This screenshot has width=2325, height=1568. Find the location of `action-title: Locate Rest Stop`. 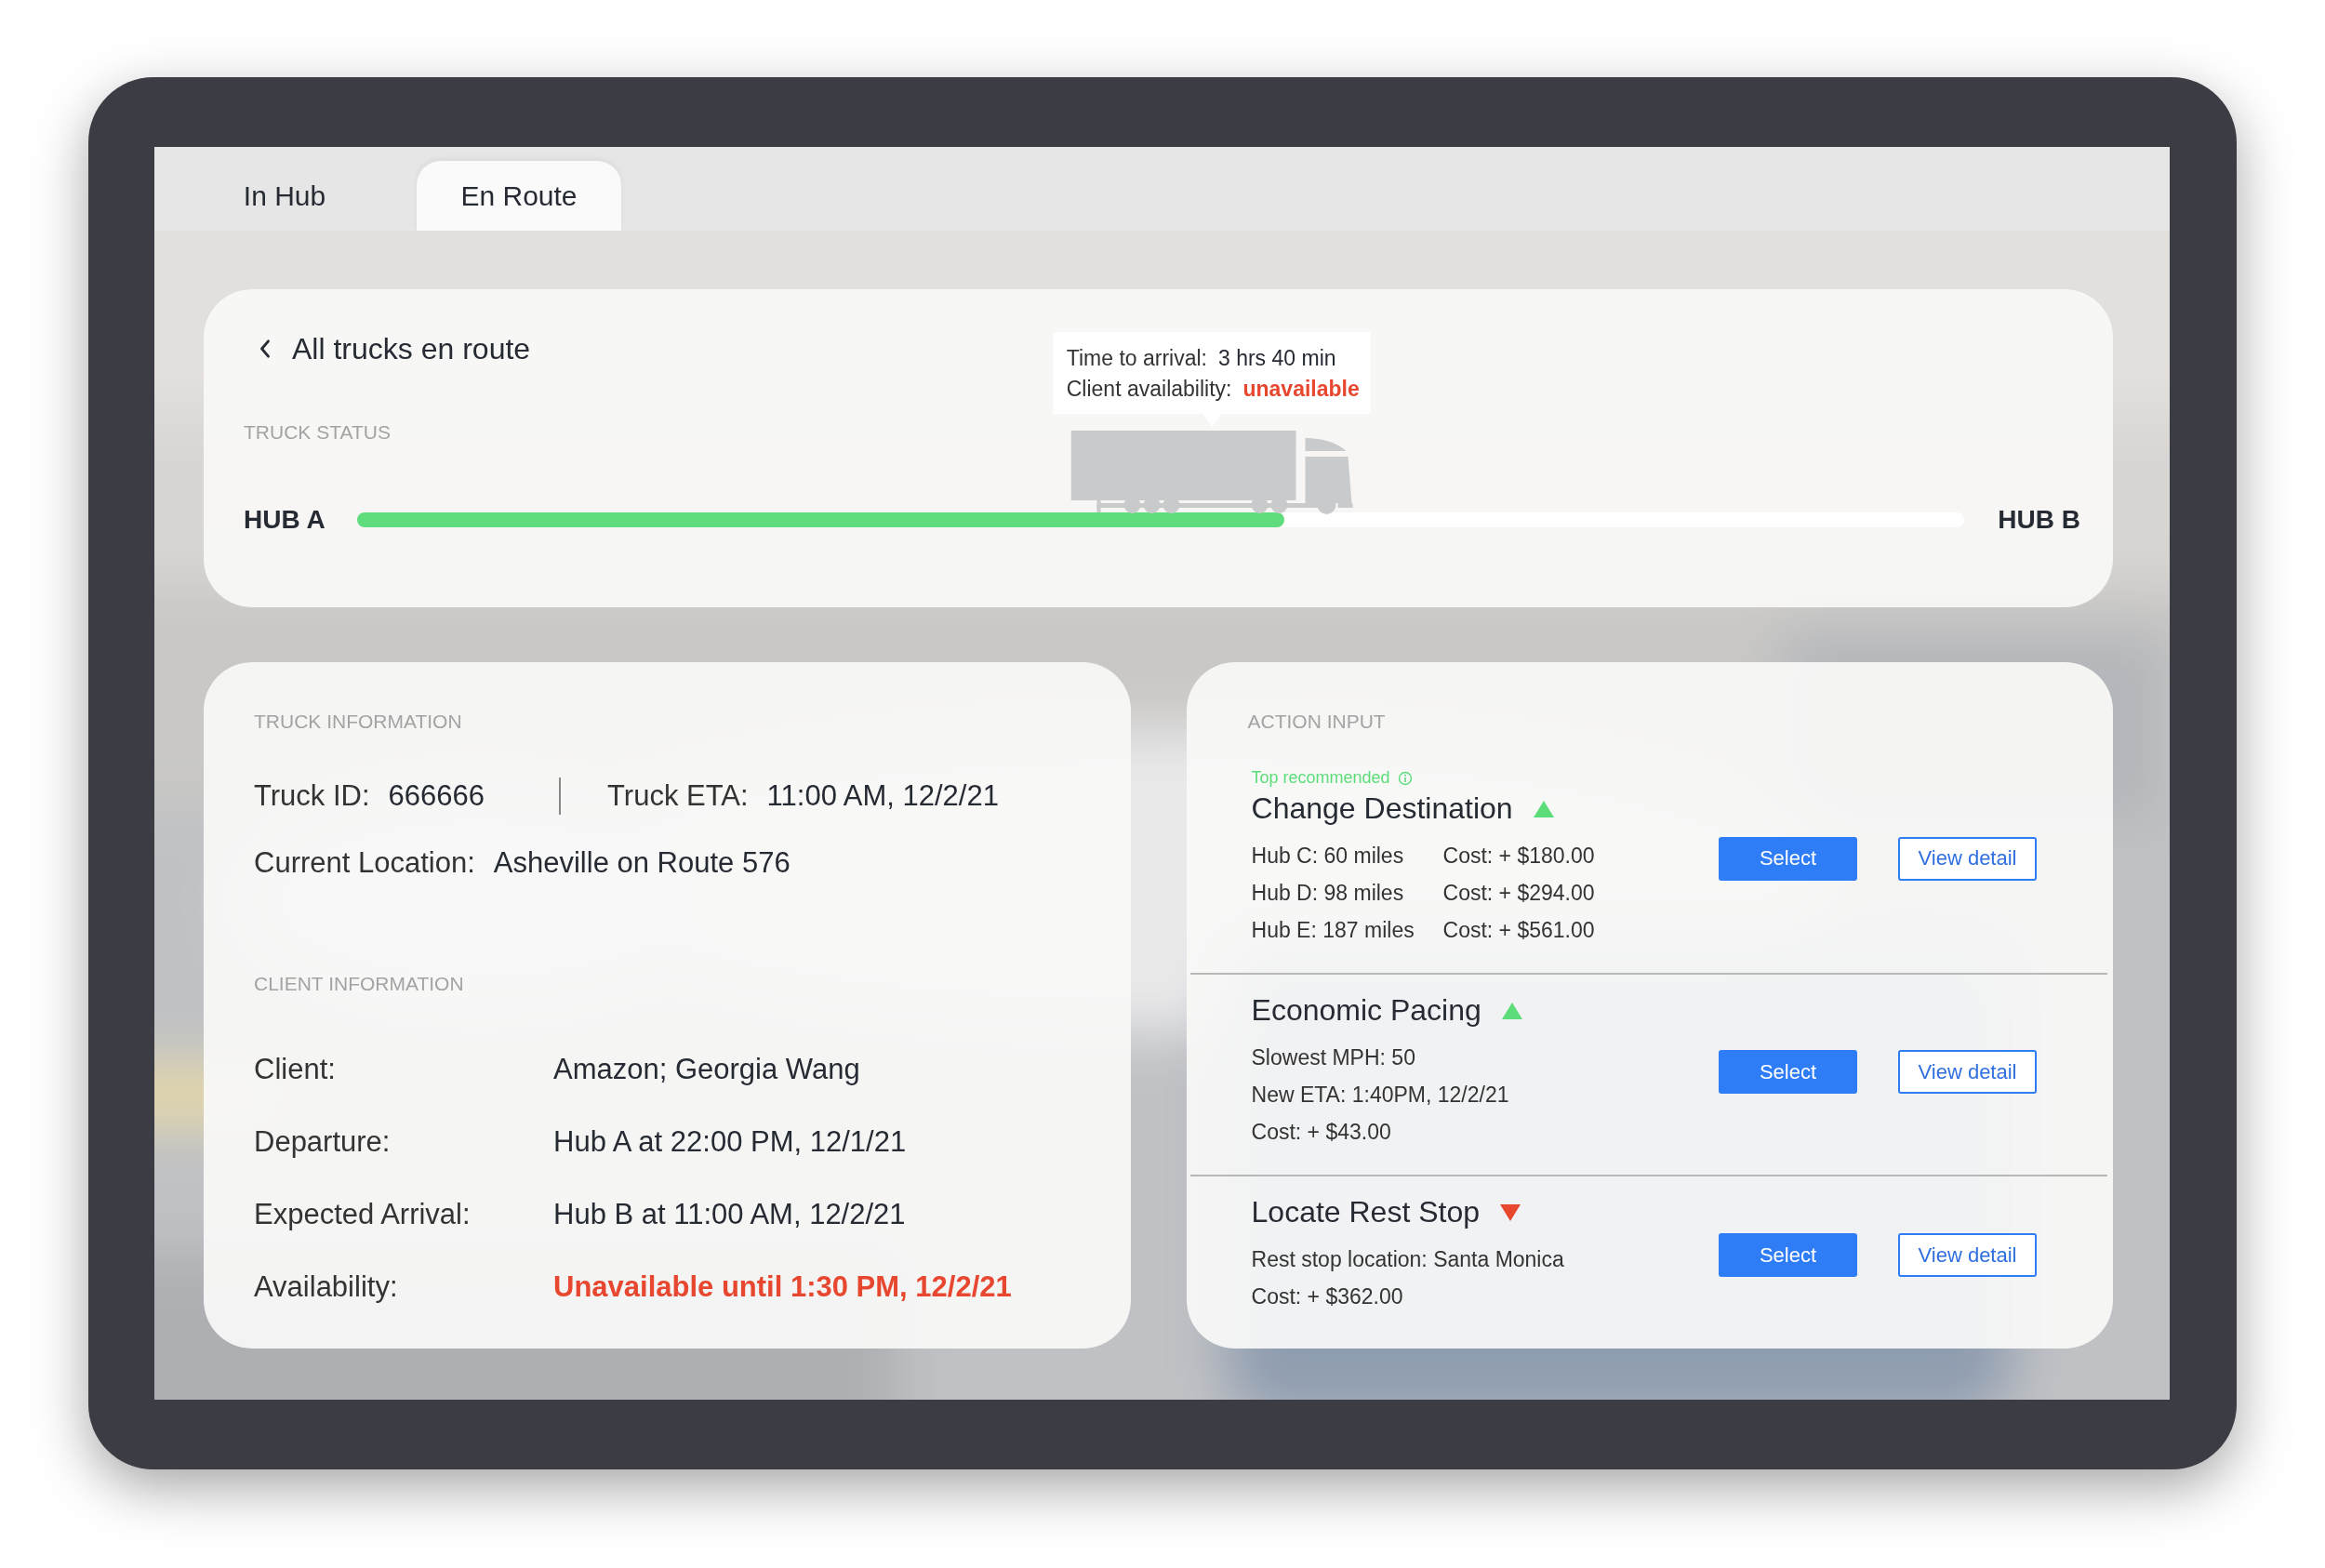

action-title: Locate Rest Stop is located at coordinates (1365, 1212).